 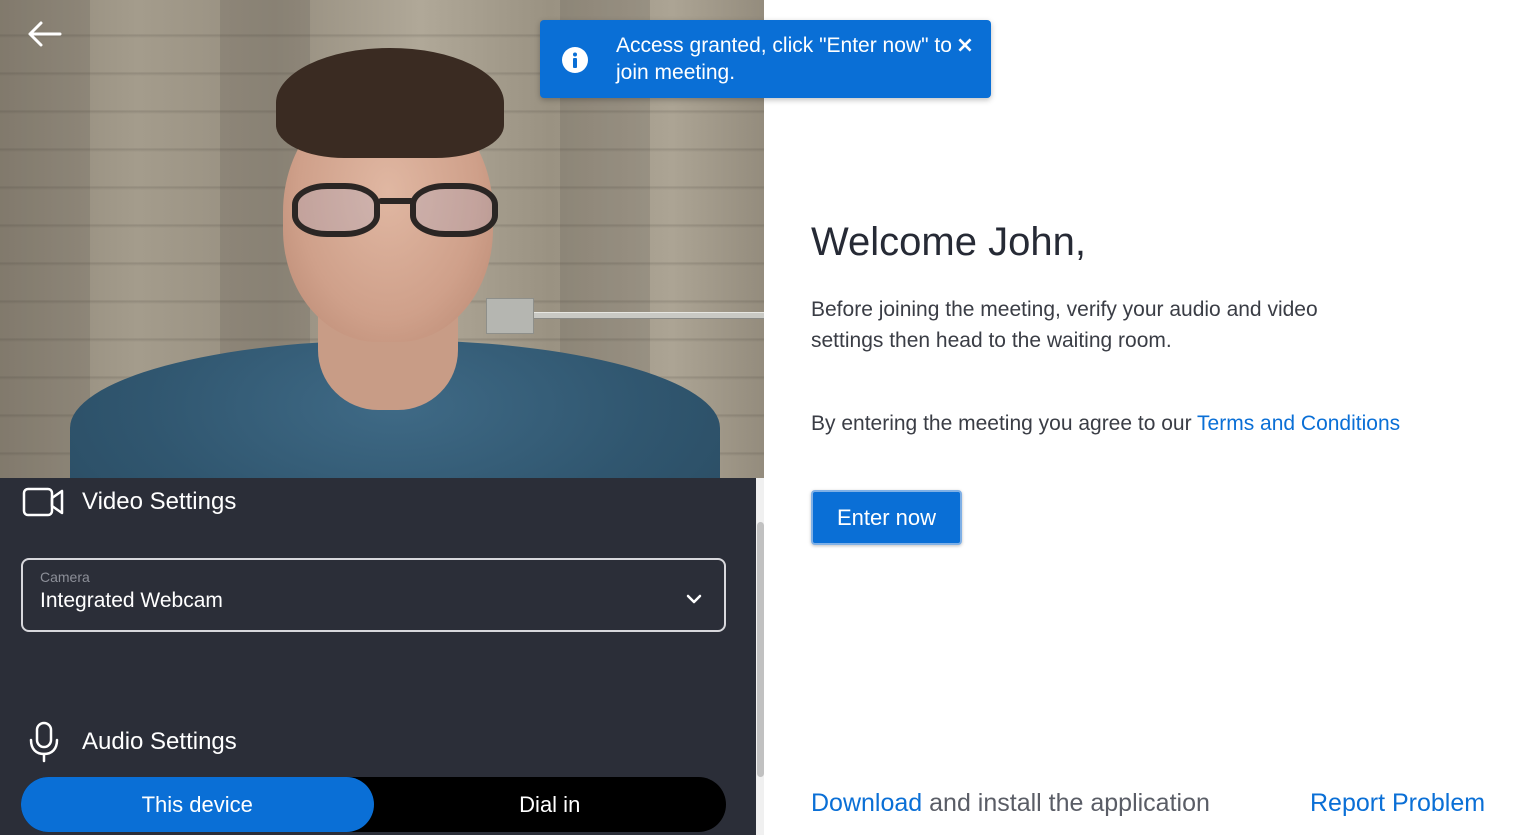 I want to click on audio-settings-title: Audio Settings, so click(x=159, y=741).